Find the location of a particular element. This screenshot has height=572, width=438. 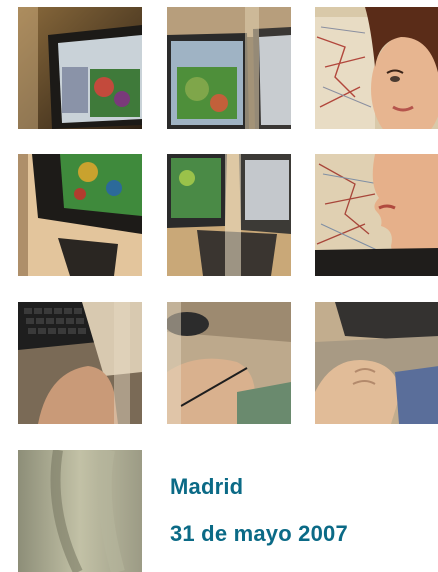

grey-fabric-image is located at coordinates (80, 511).